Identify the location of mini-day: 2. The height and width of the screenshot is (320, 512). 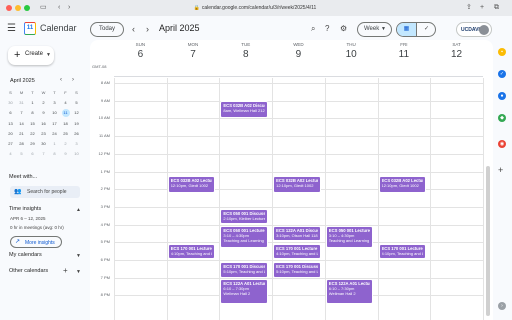
(65, 144).